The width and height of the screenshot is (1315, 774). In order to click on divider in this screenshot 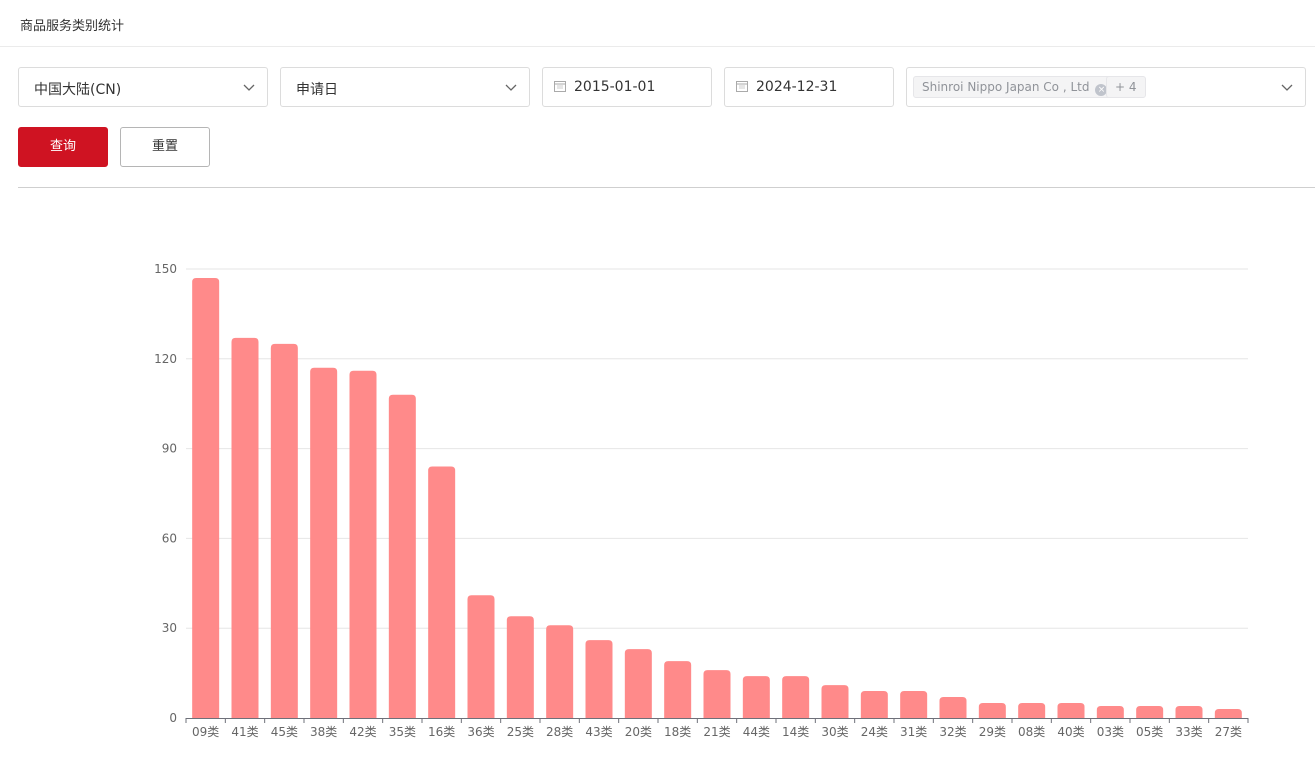, I will do `click(666, 187)`.